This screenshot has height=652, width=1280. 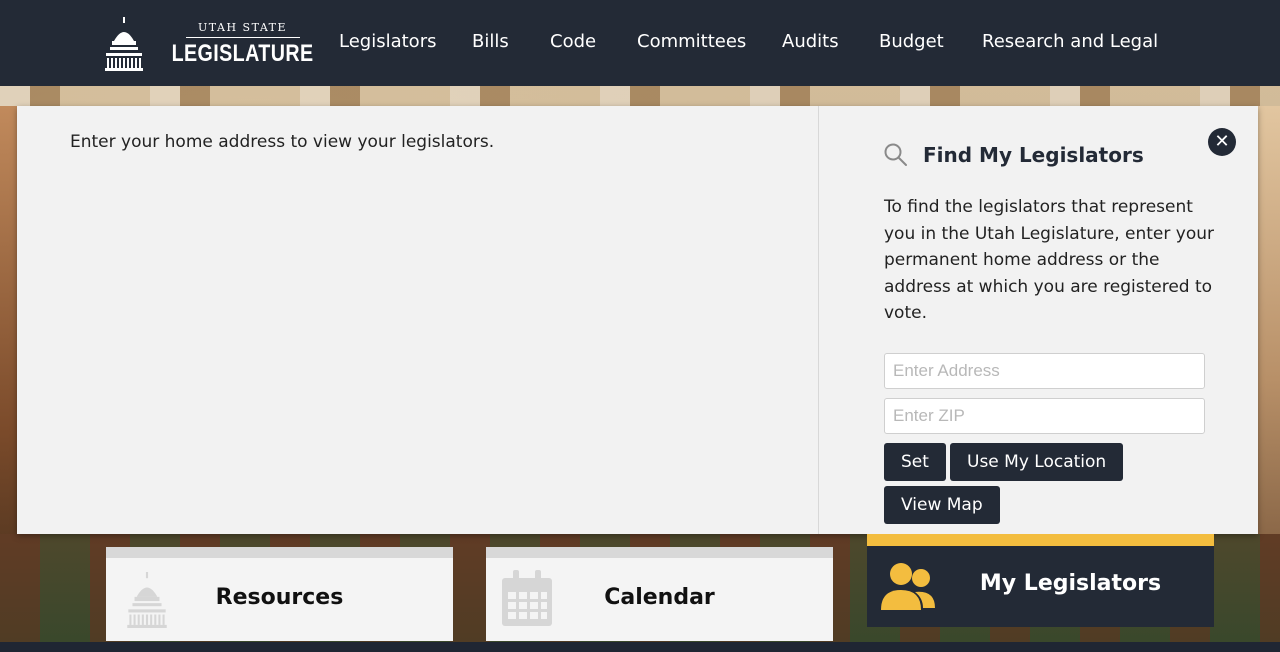 I want to click on finder-heading: Find My Legislators, so click(x=1013, y=155).